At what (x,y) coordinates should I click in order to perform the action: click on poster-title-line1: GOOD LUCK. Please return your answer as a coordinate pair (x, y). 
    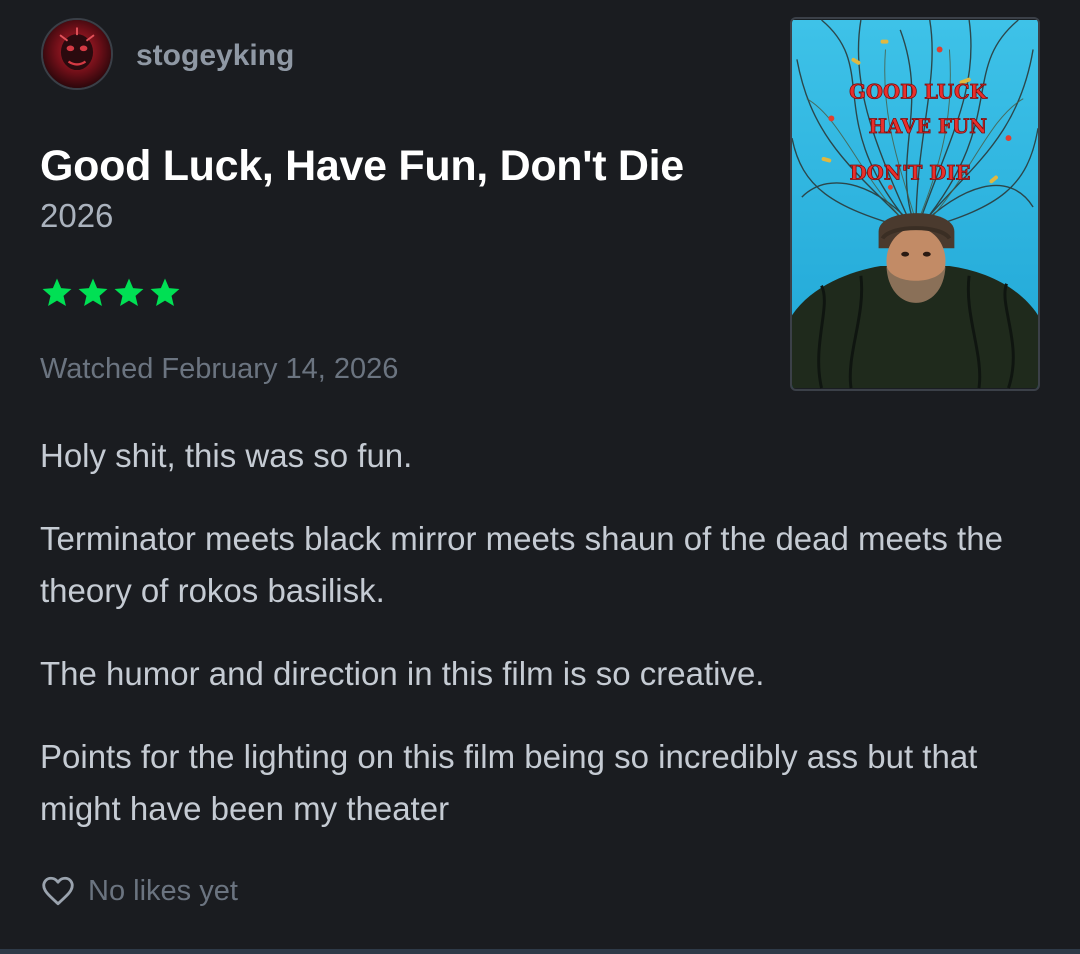
    Looking at the image, I should click on (918, 92).